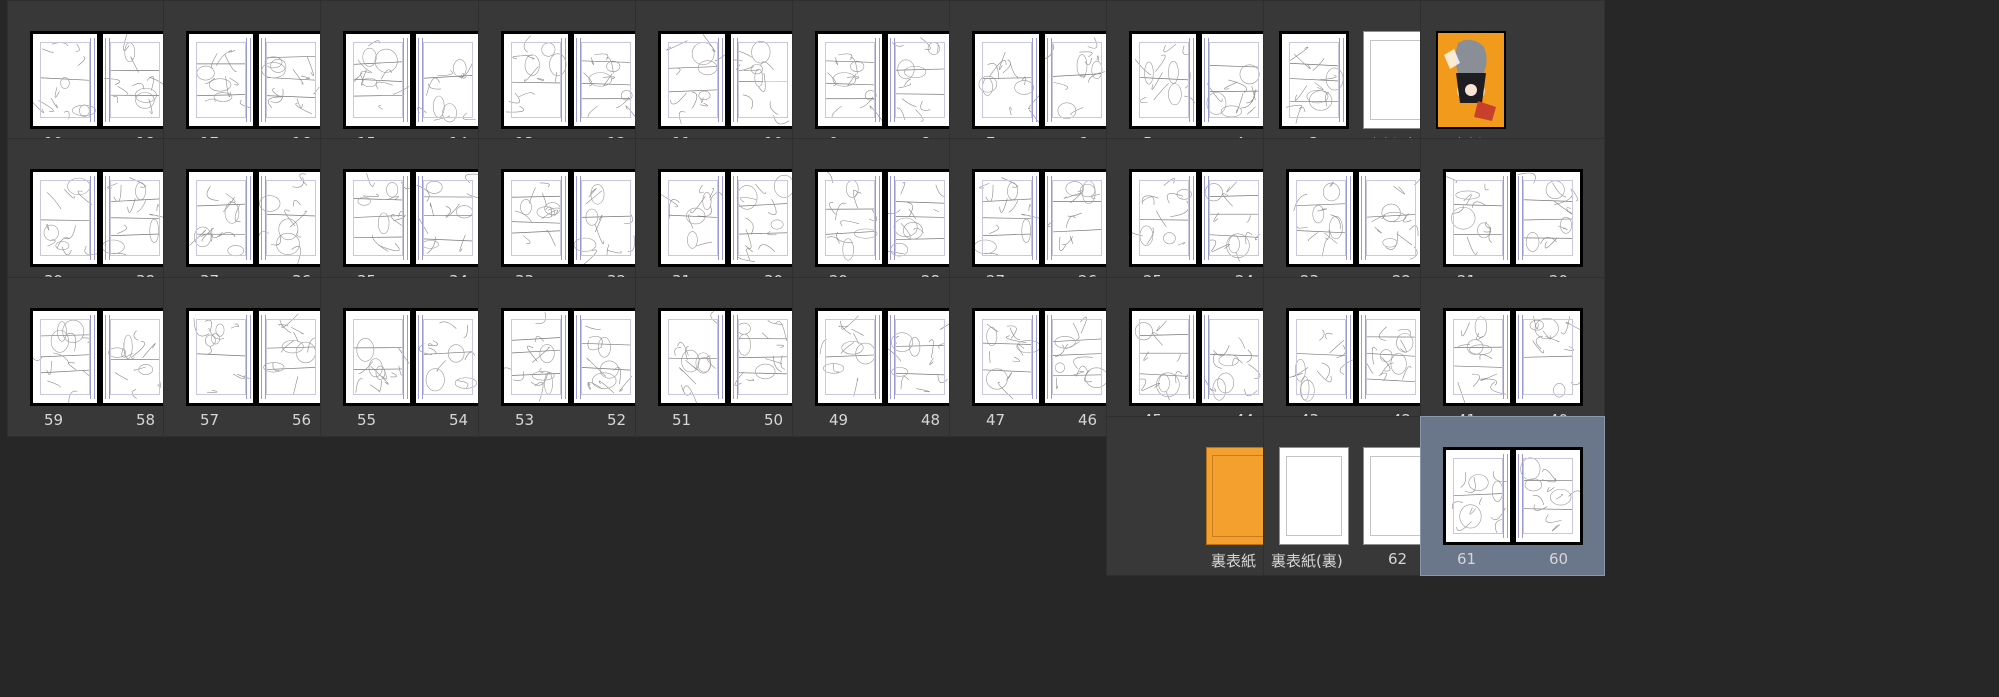 The image size is (1999, 697). What do you see at coordinates (1512, 496) in the screenshot?
I see `spread-thumbnail-selected: 61 60` at bounding box center [1512, 496].